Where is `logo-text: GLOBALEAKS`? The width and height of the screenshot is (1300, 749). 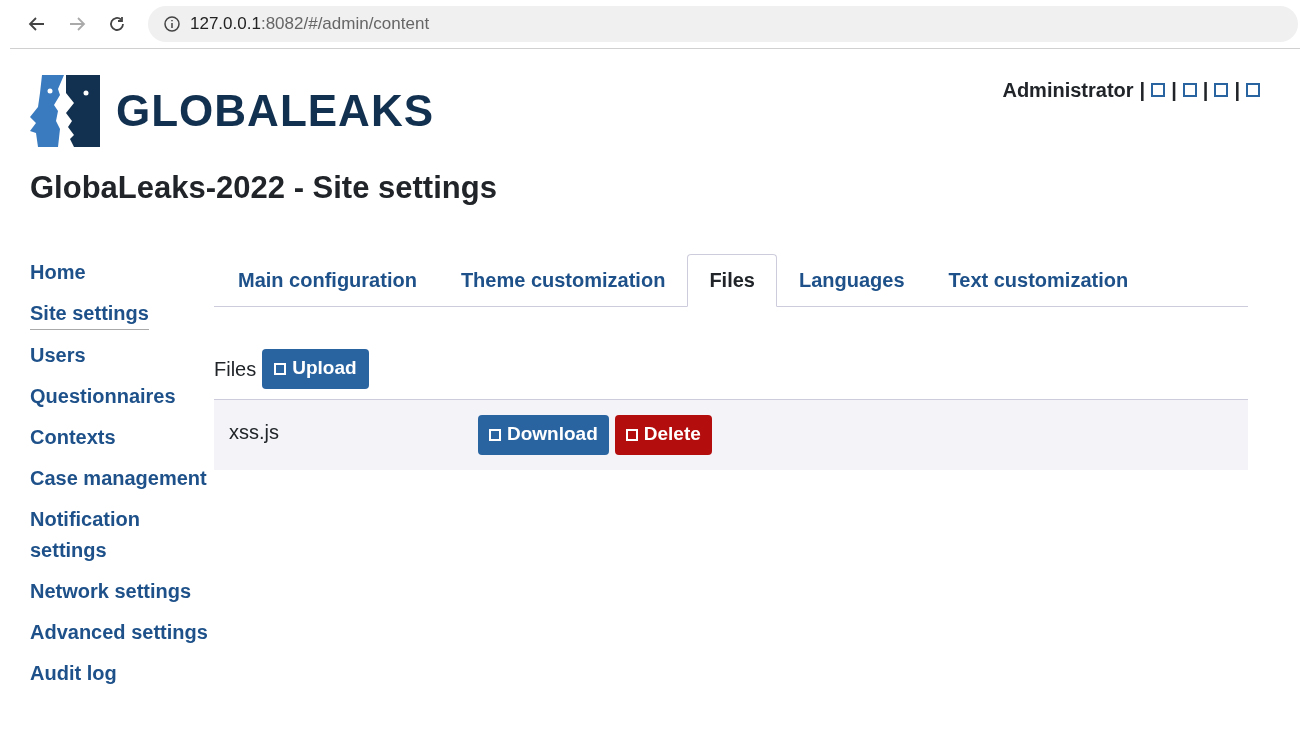
logo-text: GLOBALEAKS is located at coordinates (275, 111).